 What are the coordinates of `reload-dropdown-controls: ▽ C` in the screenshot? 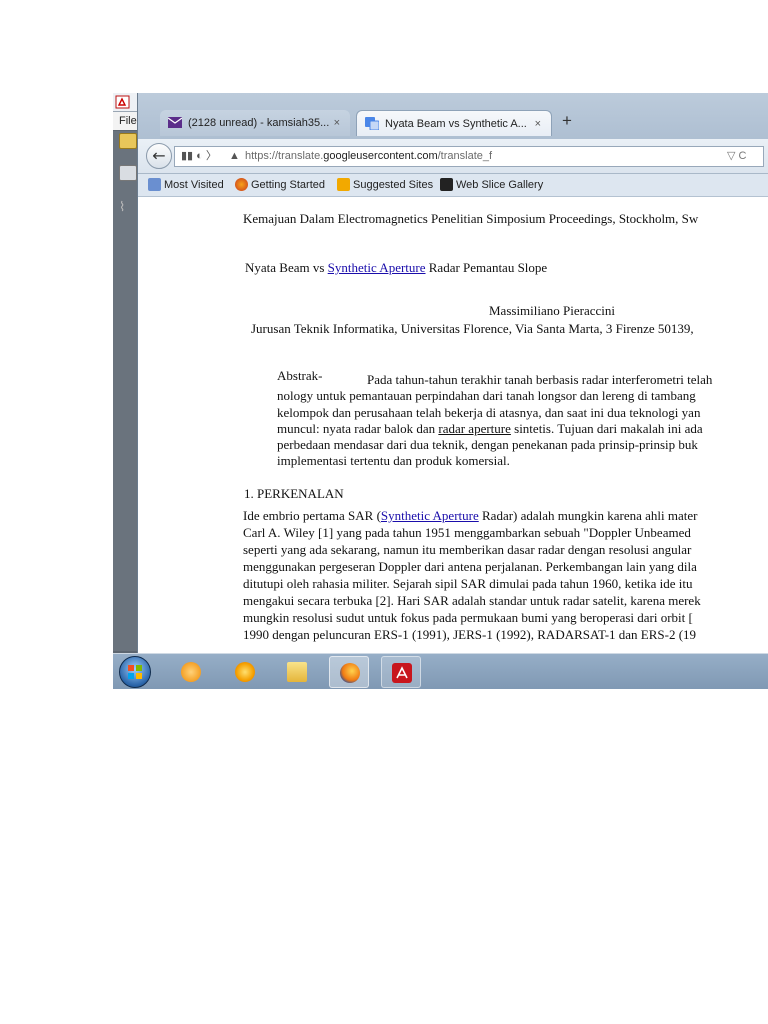 It's located at (736, 156).